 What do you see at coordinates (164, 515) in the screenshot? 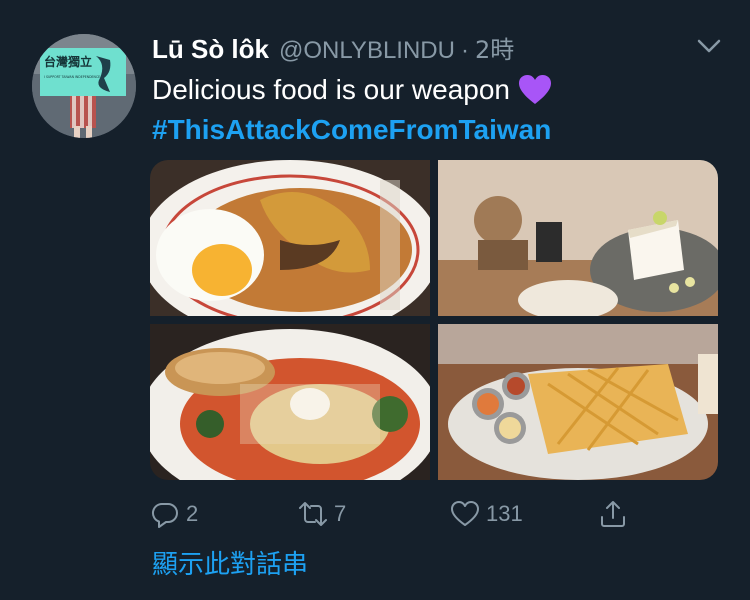
I see `reply-icon` at bounding box center [164, 515].